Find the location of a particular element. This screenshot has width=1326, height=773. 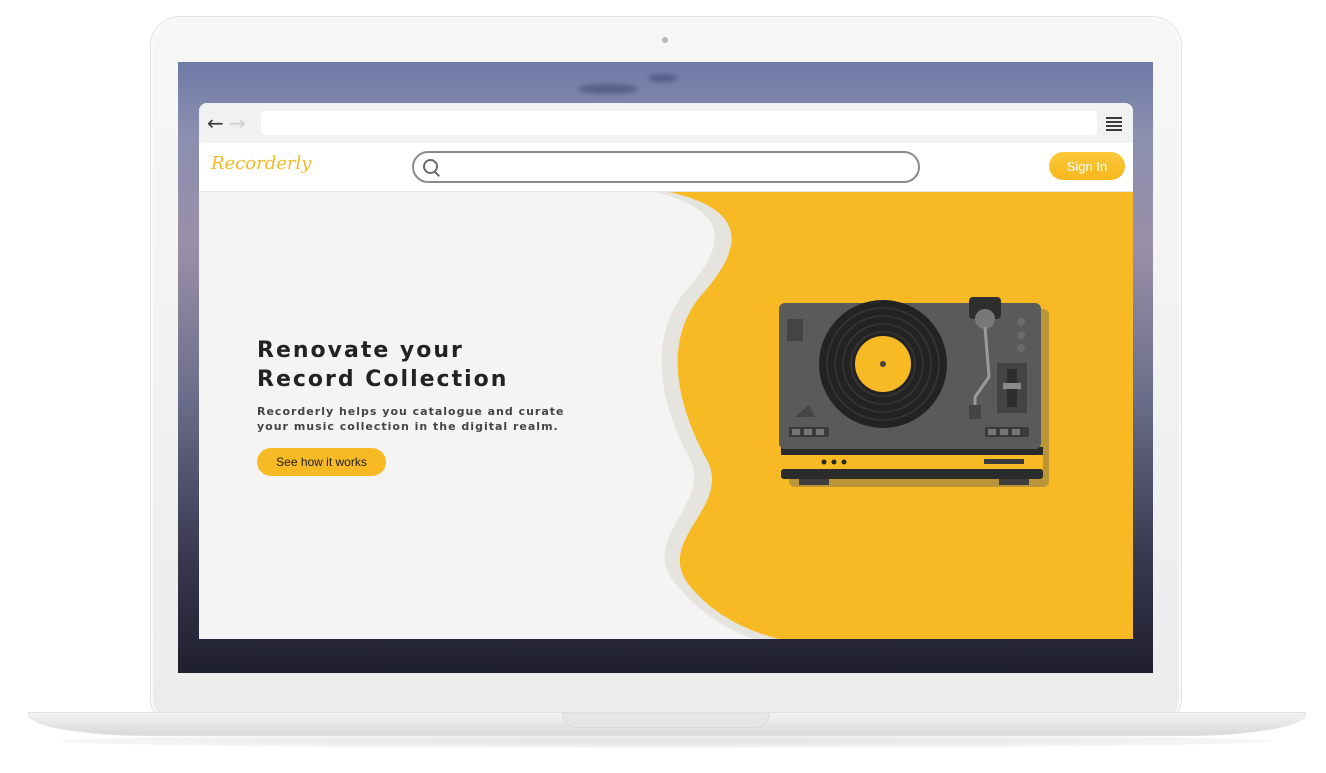

laptop-notch is located at coordinates (666, 720).